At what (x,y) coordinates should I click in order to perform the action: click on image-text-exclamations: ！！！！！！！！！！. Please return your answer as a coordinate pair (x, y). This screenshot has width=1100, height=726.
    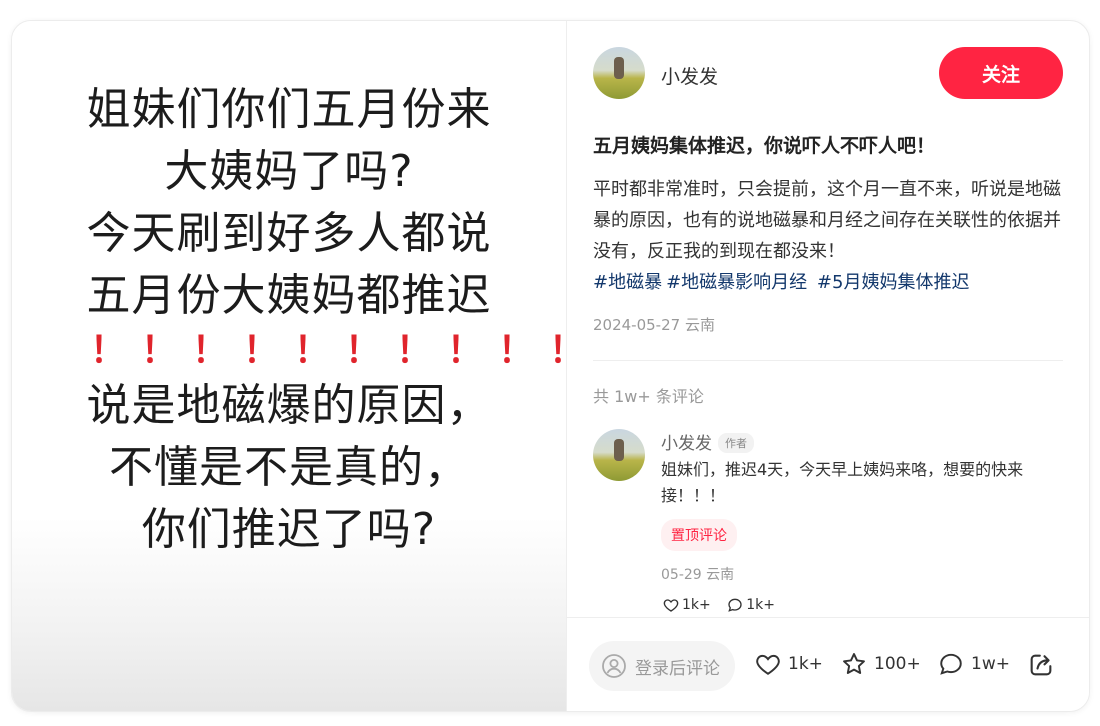
    Looking at the image, I should click on (345, 350).